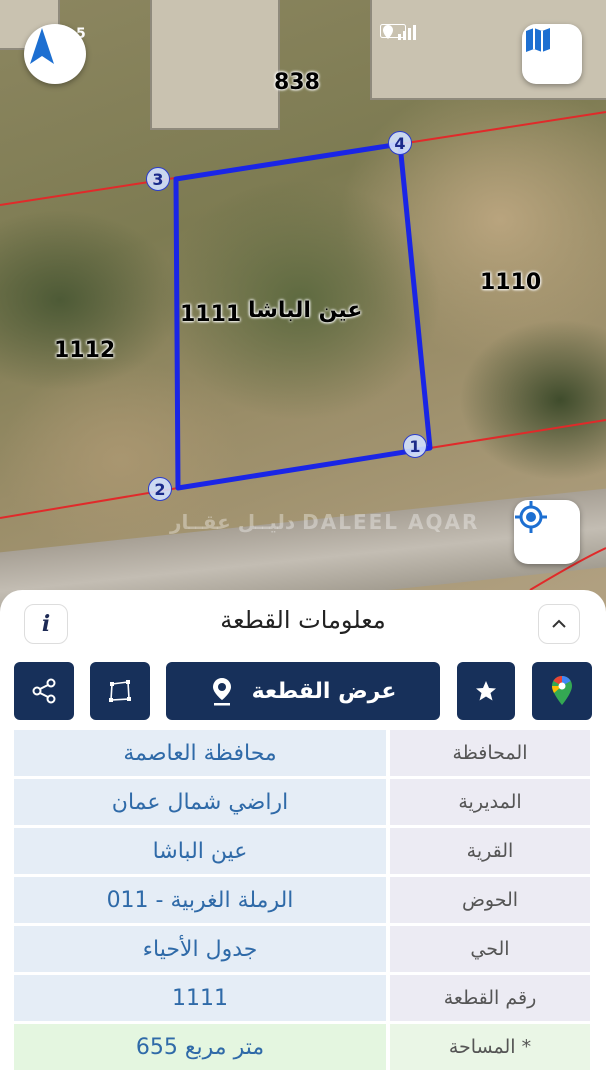  I want to click on row-label: الحوض, so click(490, 900).